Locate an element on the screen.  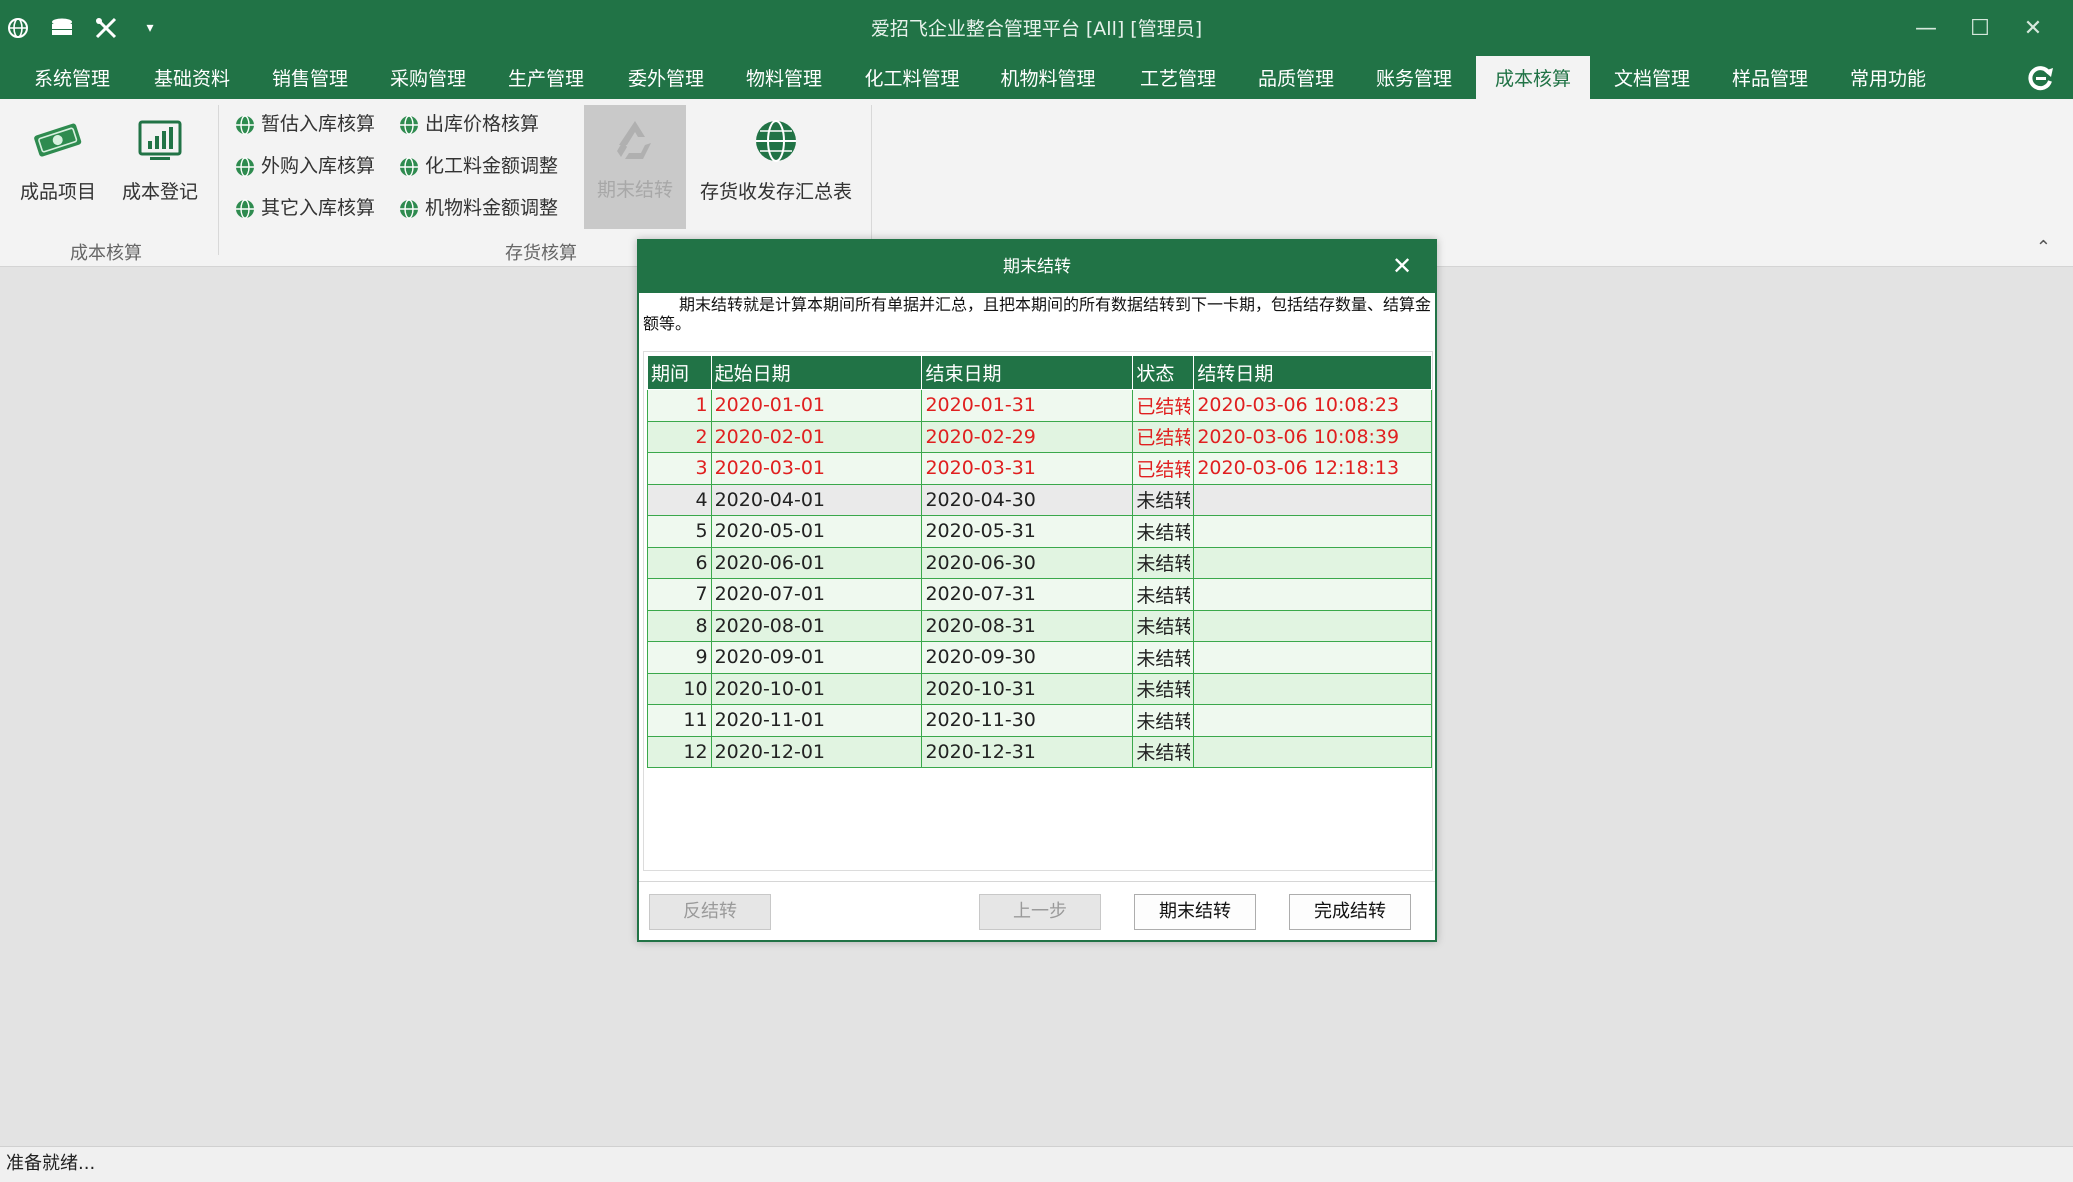
tab-outsourcing: 委外管理 is located at coordinates (666, 77).